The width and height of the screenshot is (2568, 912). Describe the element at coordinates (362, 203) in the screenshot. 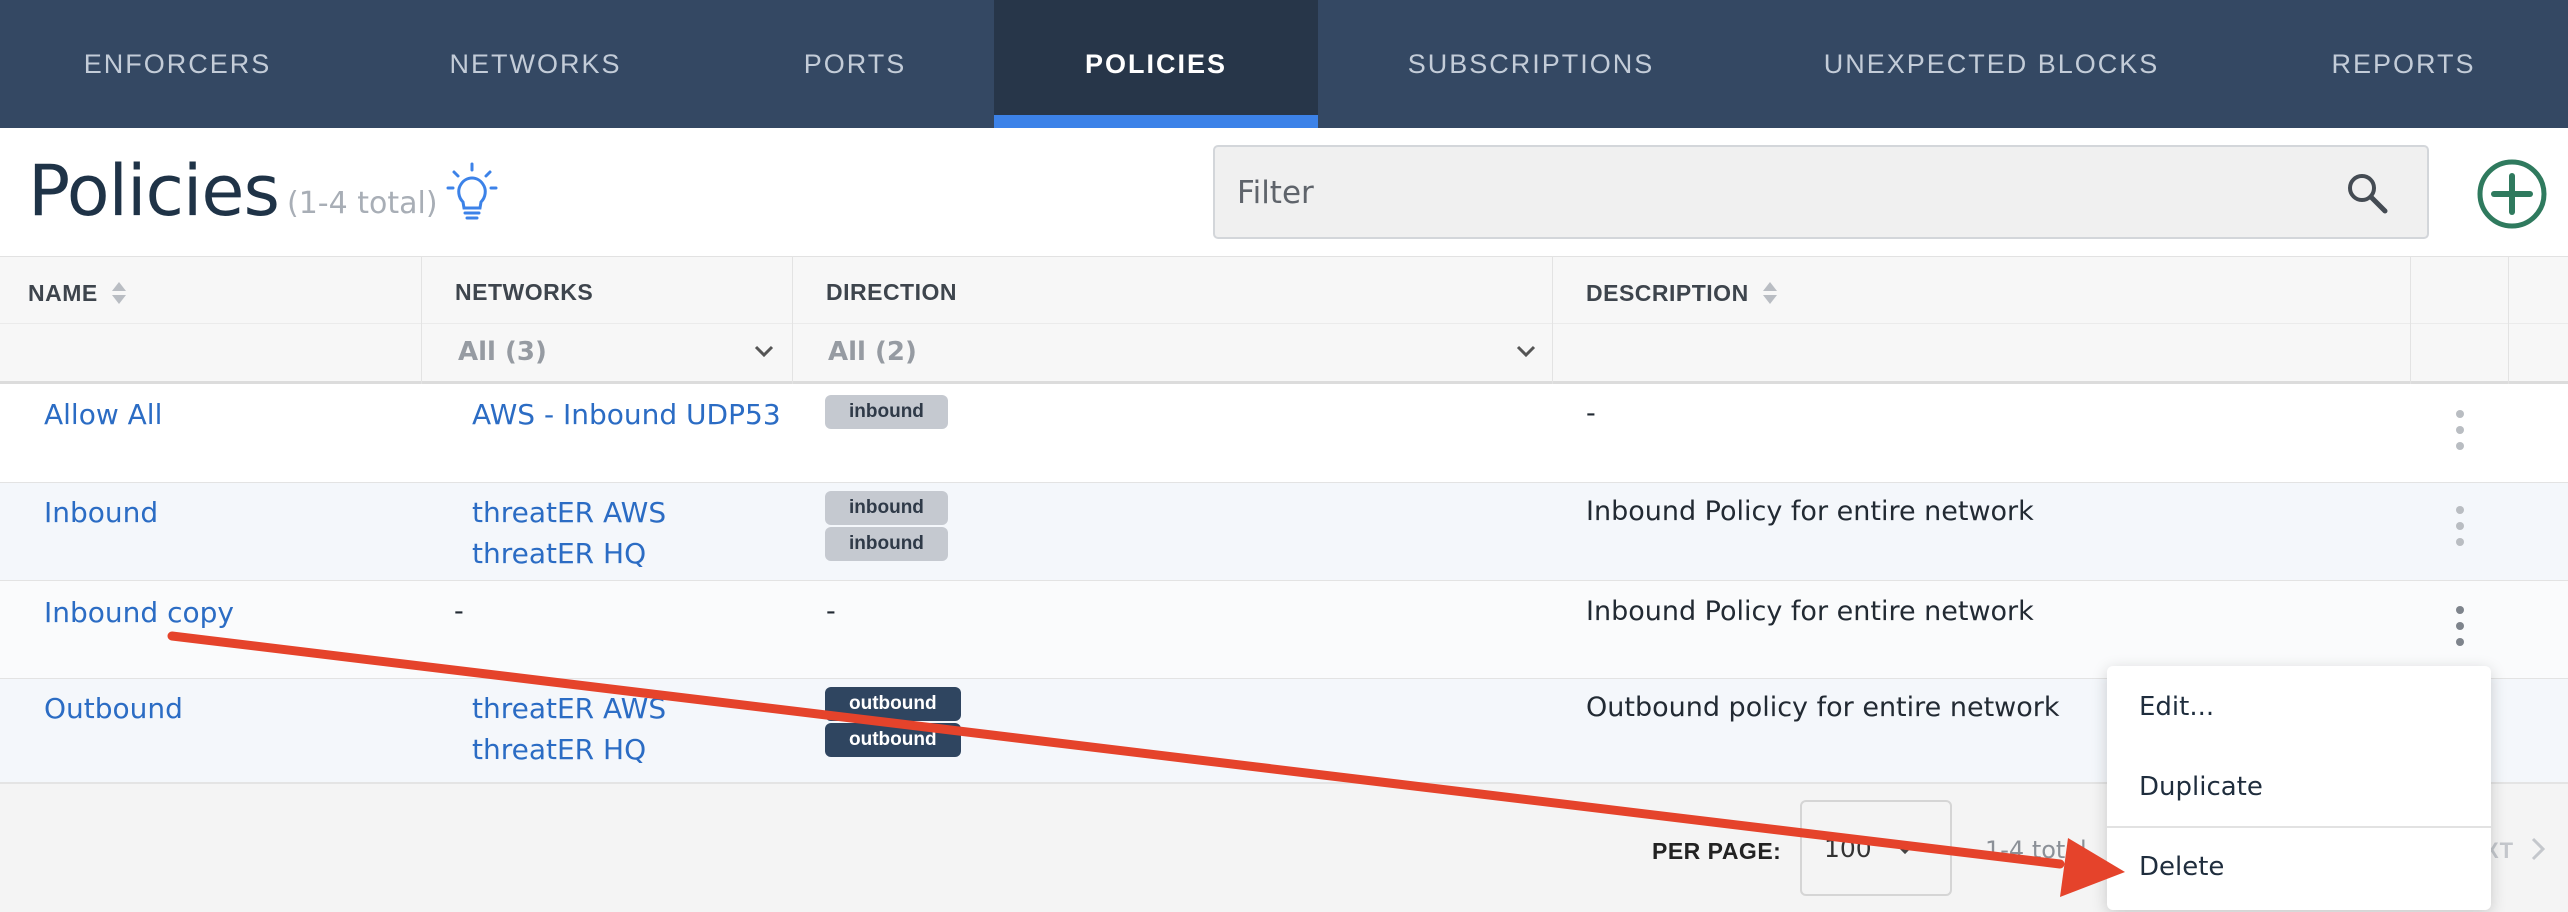

I see `page-count: (1-4 total)` at that location.